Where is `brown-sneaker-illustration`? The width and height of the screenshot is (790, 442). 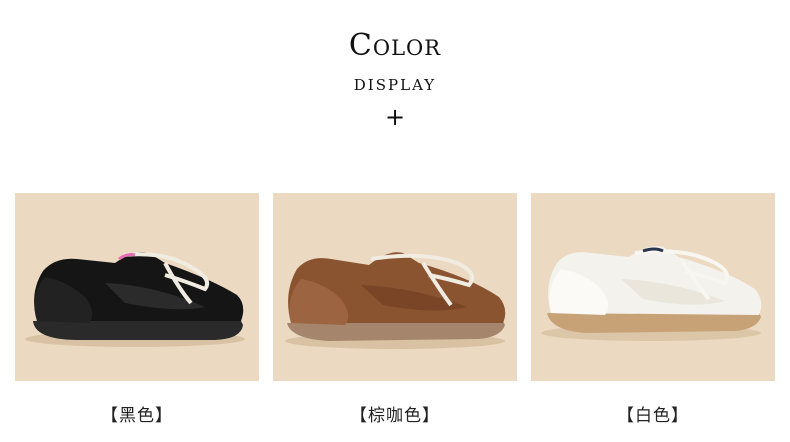 brown-sneaker-illustration is located at coordinates (395, 287).